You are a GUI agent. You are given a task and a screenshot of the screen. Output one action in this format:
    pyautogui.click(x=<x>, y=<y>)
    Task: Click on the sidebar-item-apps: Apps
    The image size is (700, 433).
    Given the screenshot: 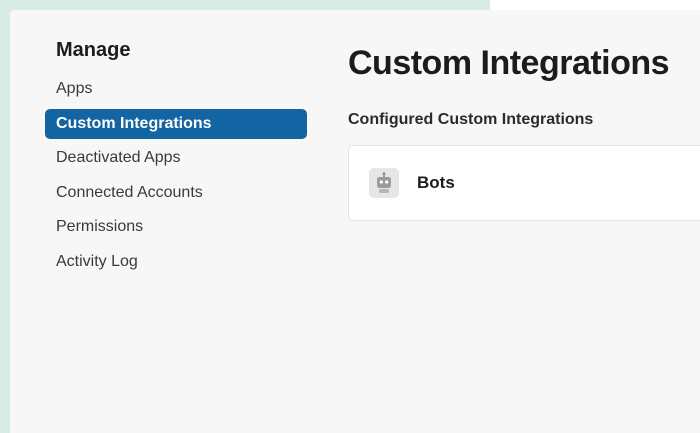 What is the action you would take?
    pyautogui.click(x=176, y=89)
    